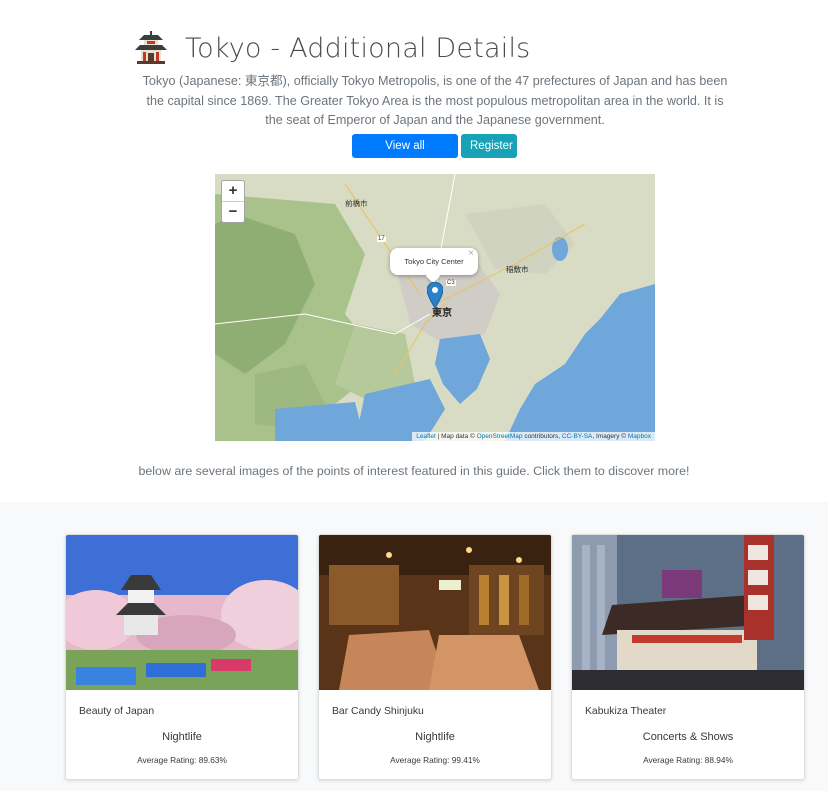 This screenshot has width=828, height=791. I want to click on attribution-text: | Map data ©, so click(456, 436).